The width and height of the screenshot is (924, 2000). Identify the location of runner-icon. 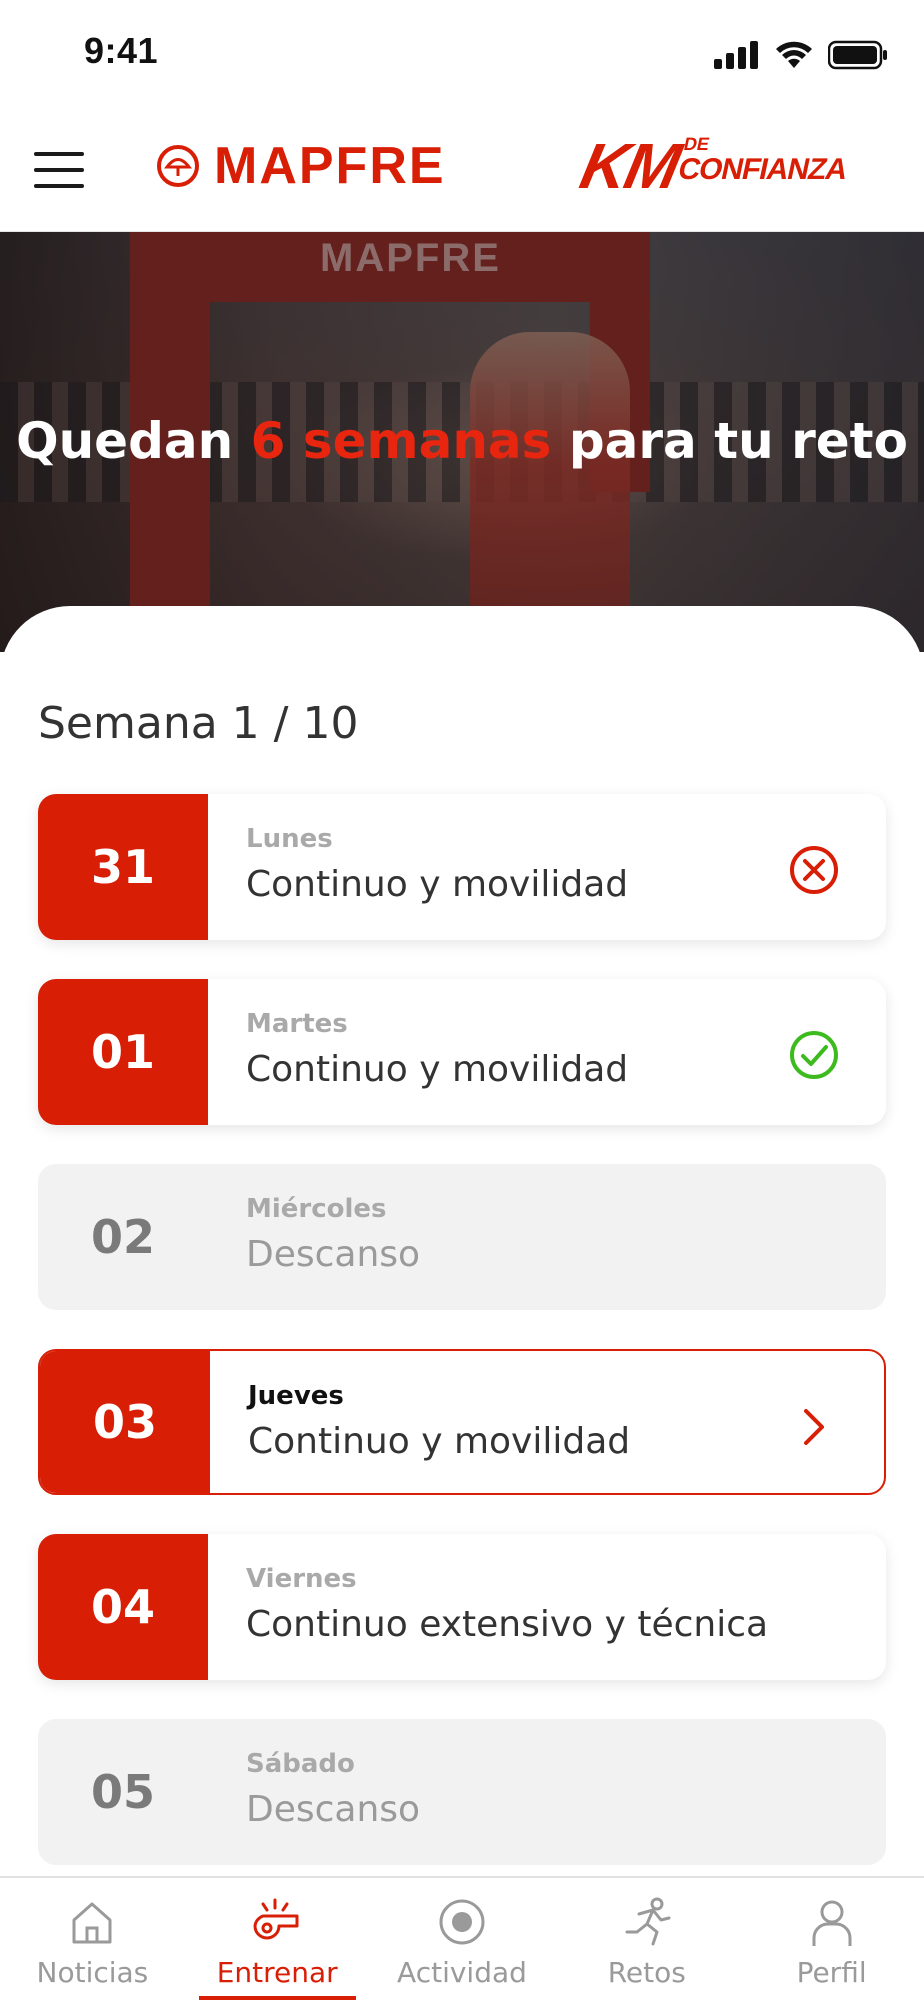
(648, 1921).